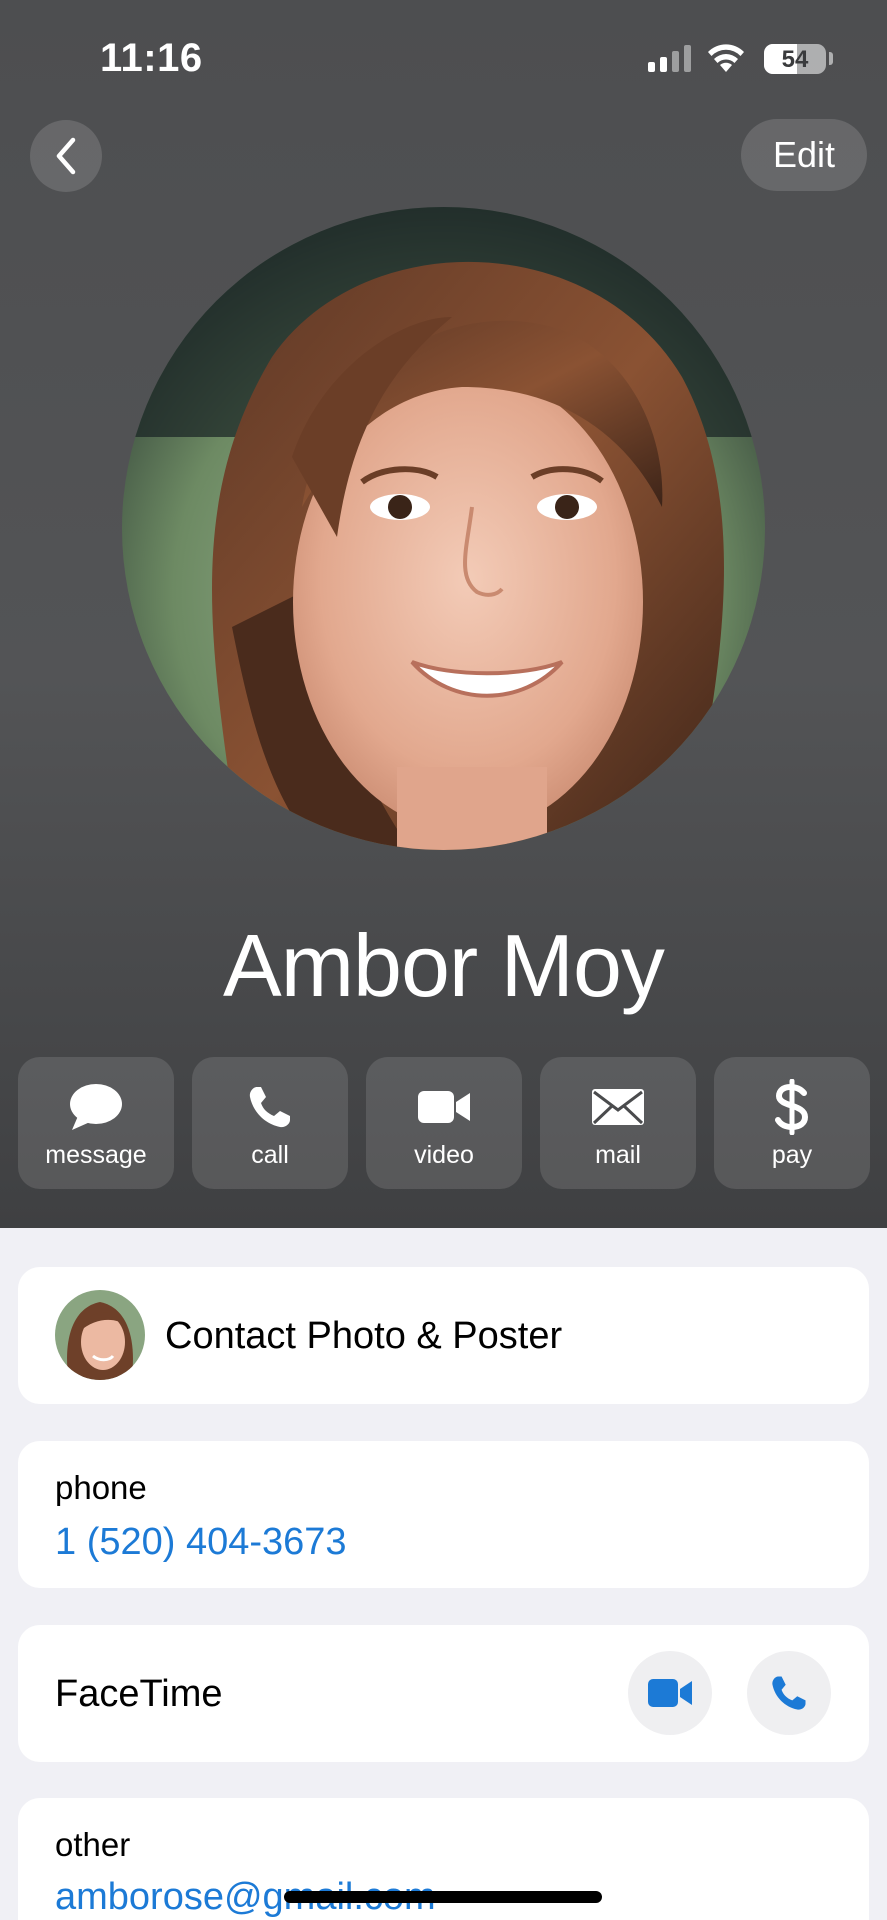 The height and width of the screenshot is (1920, 887). I want to click on cellular-signal-icon, so click(669, 58).